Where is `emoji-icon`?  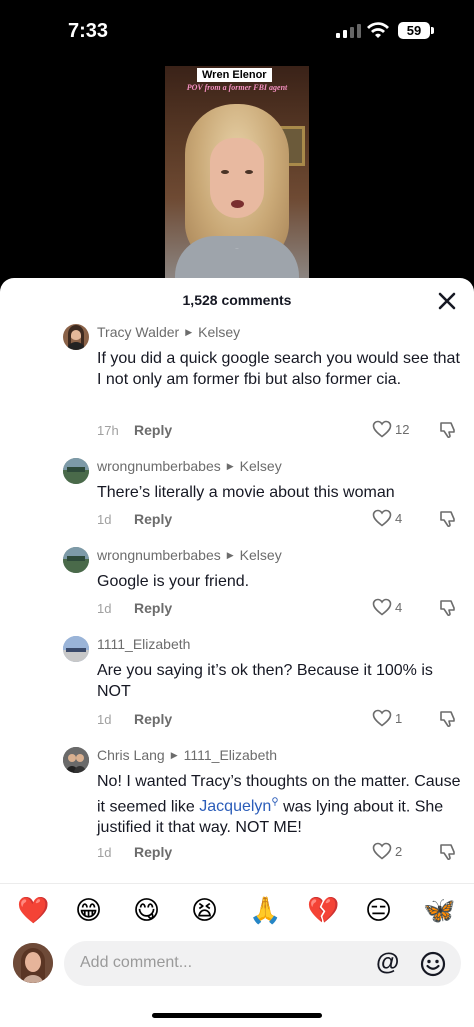
emoji-icon is located at coordinates (433, 964).